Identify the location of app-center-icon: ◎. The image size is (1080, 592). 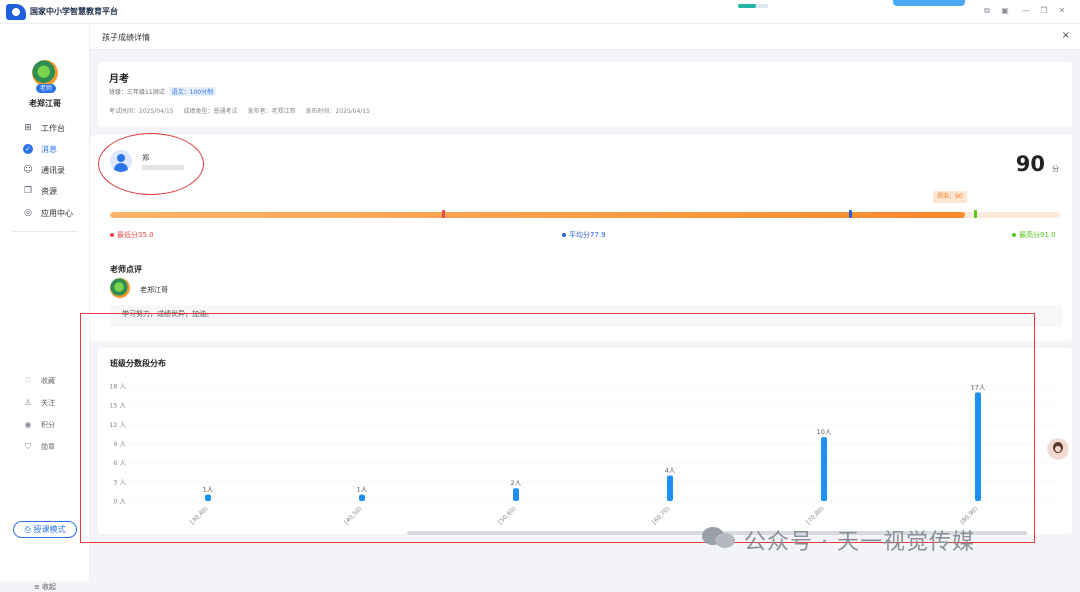
(28, 213).